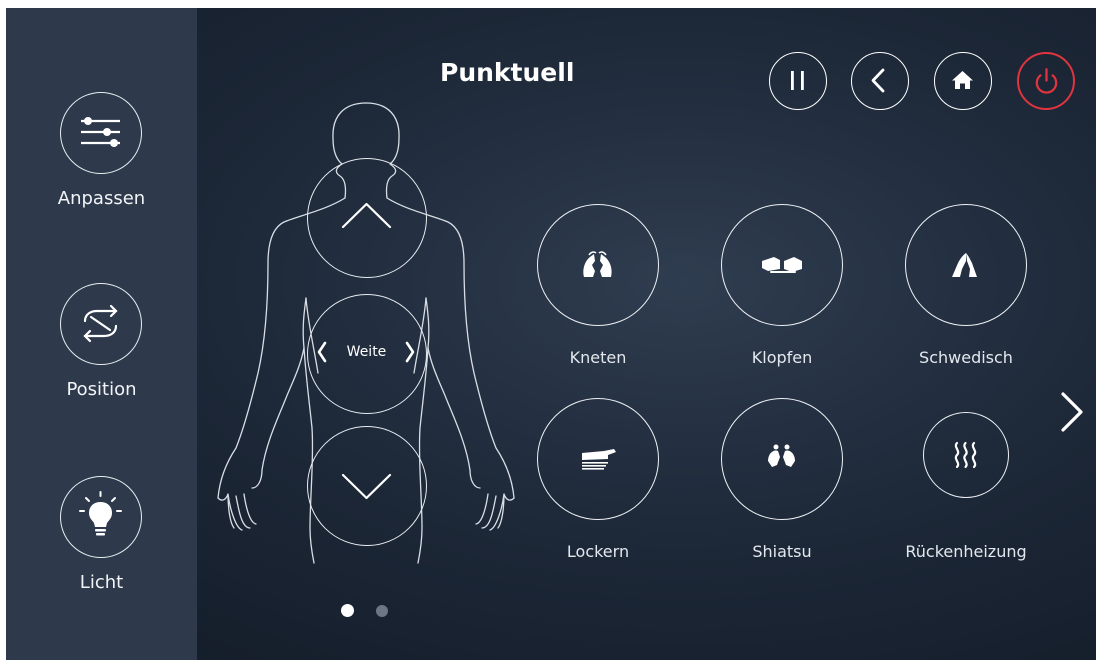  What do you see at coordinates (966, 265) in the screenshot?
I see `swedish-hands-icon` at bounding box center [966, 265].